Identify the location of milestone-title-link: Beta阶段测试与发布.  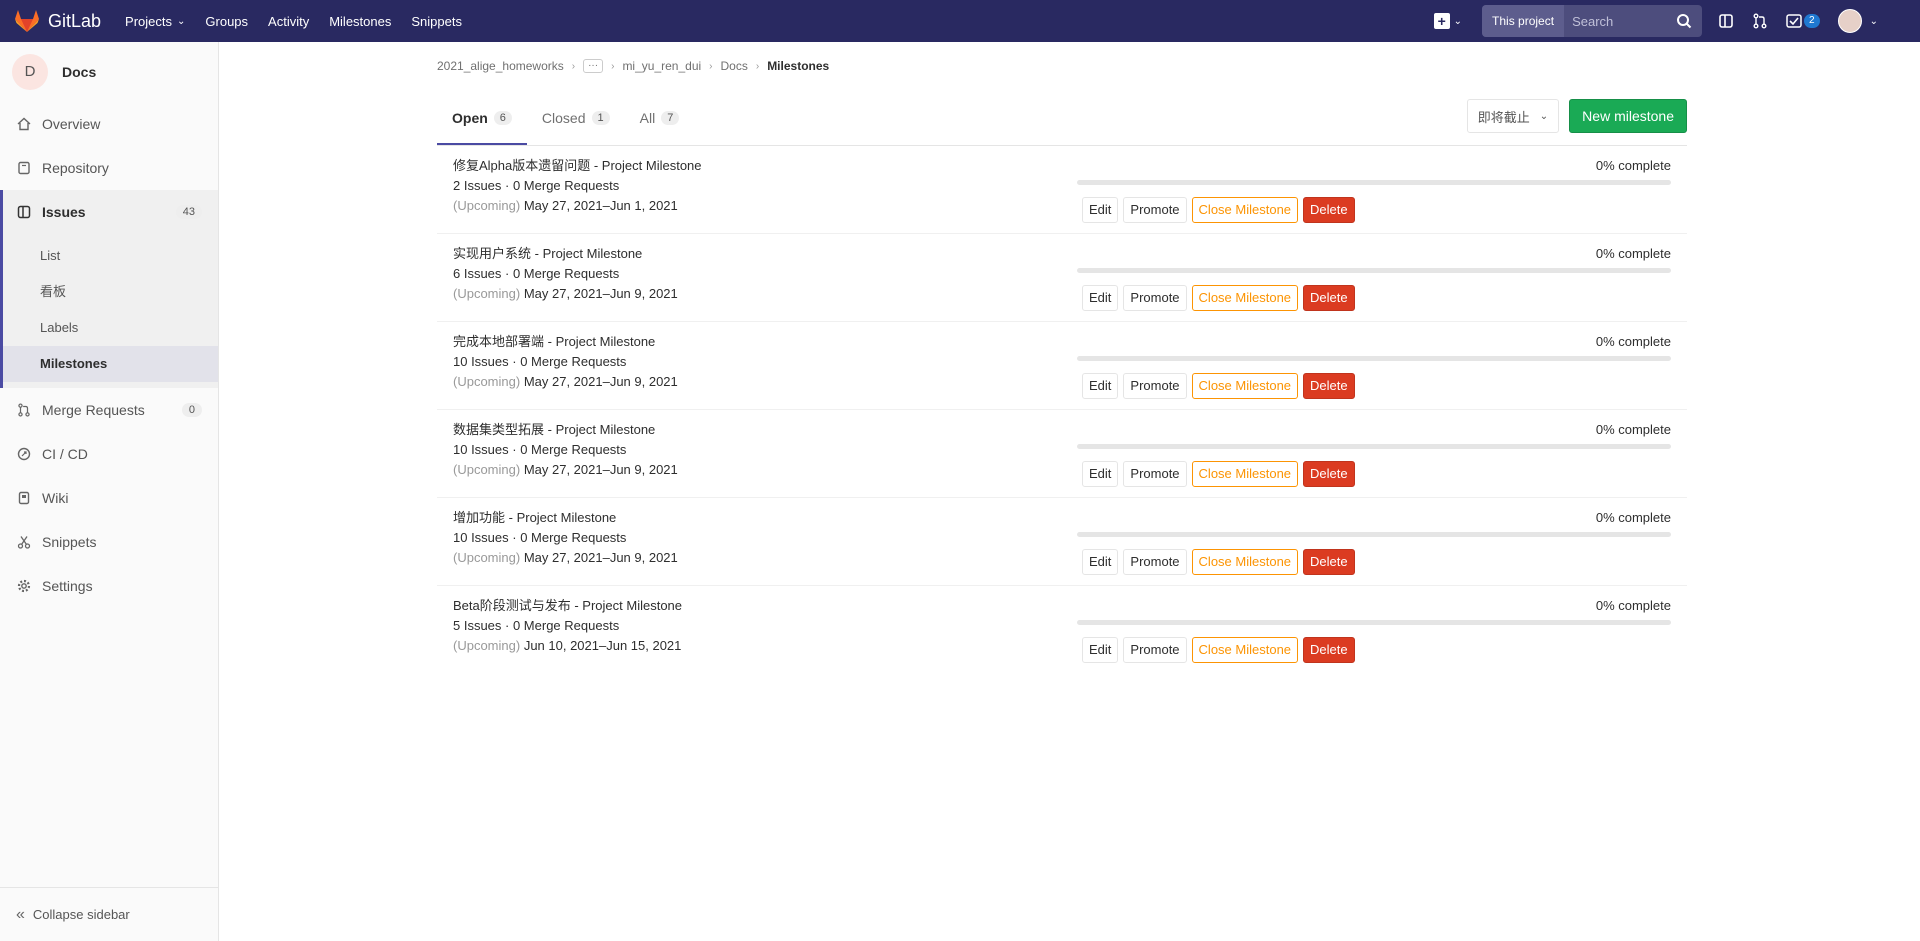
(512, 605).